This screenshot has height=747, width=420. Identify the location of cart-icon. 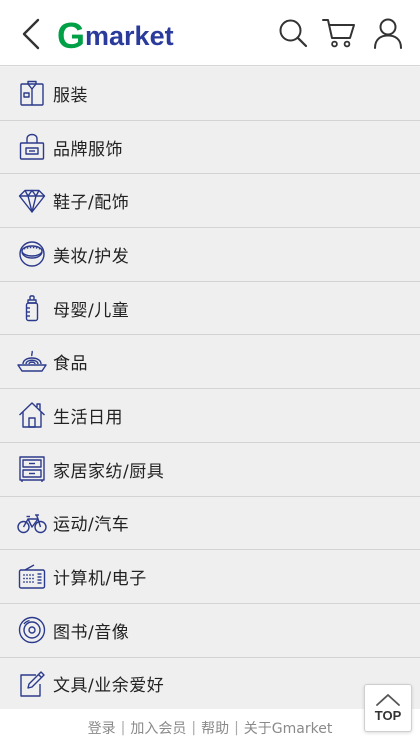
(338, 33).